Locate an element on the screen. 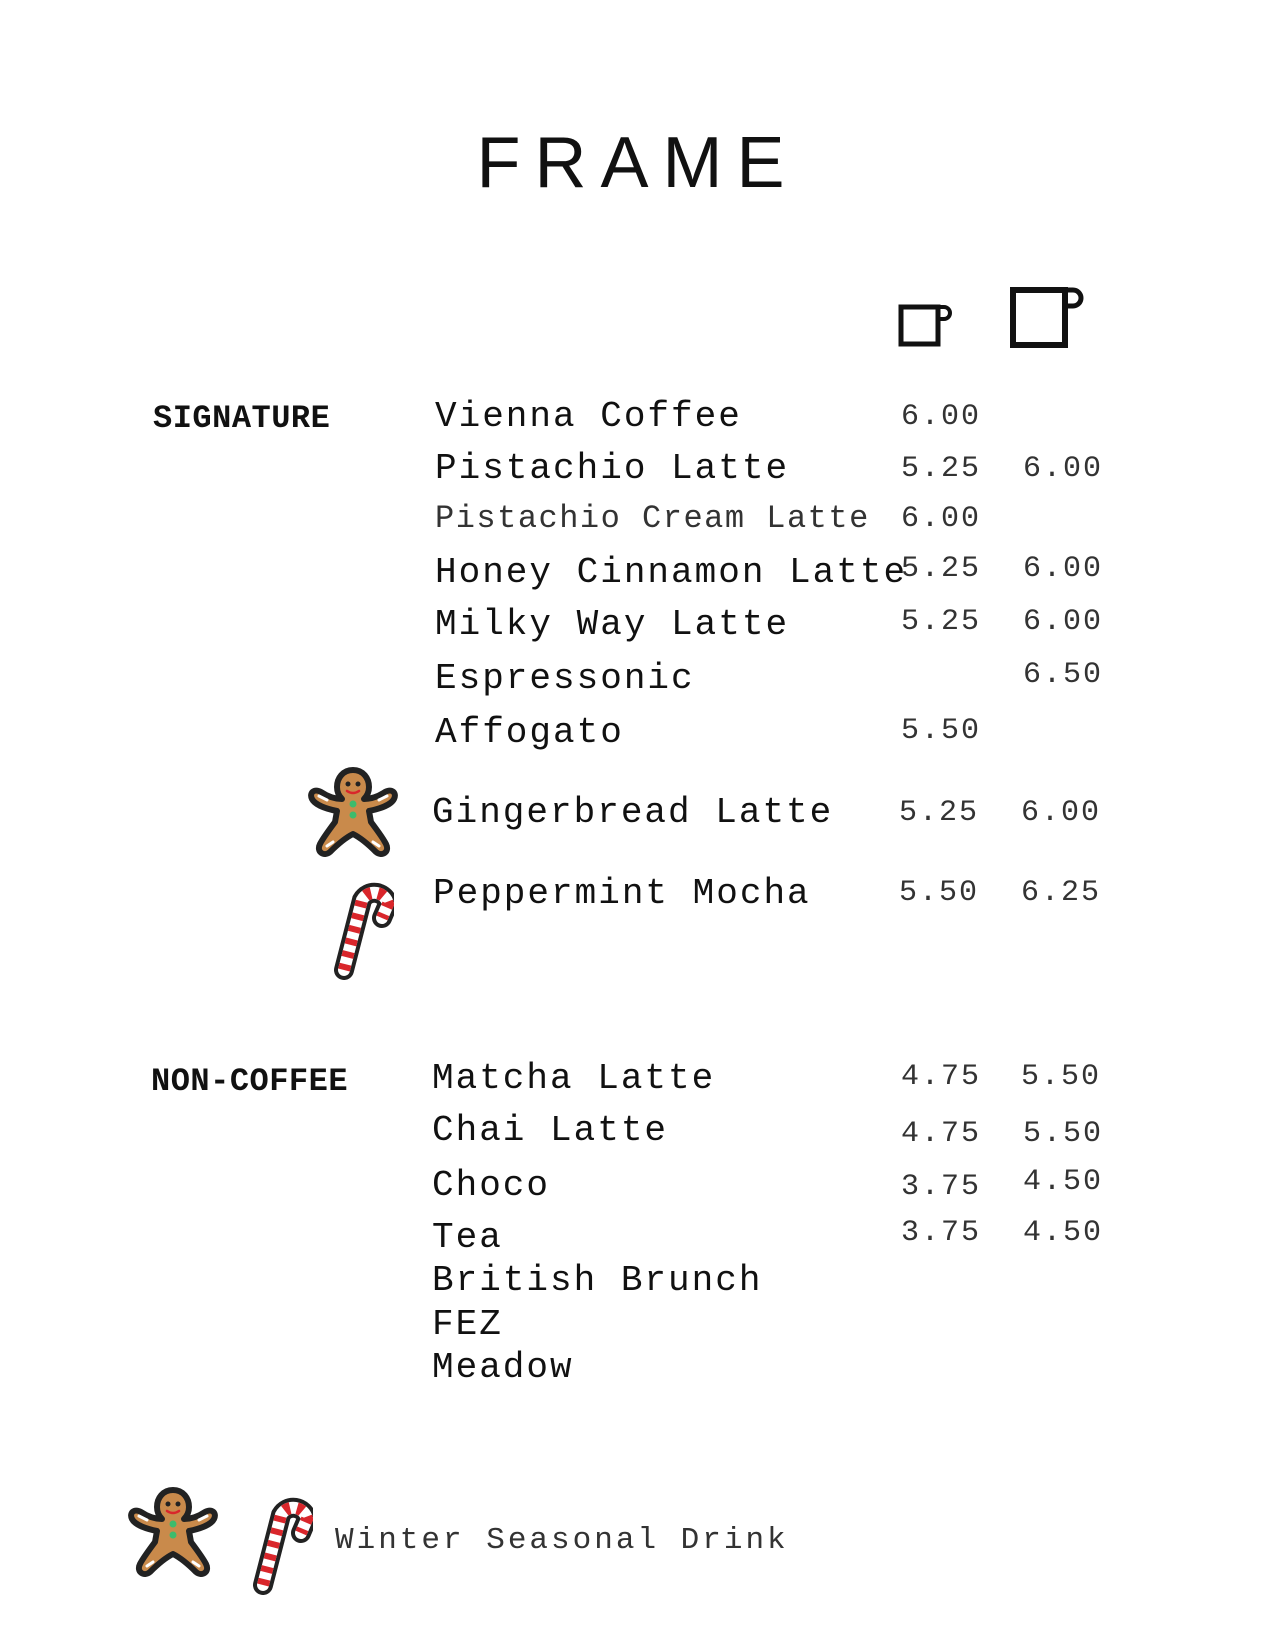 This screenshot has height=1650, width=1275. menu-item-pistachio-cream-latte: Pistachio Cream Latte is located at coordinates (652, 518).